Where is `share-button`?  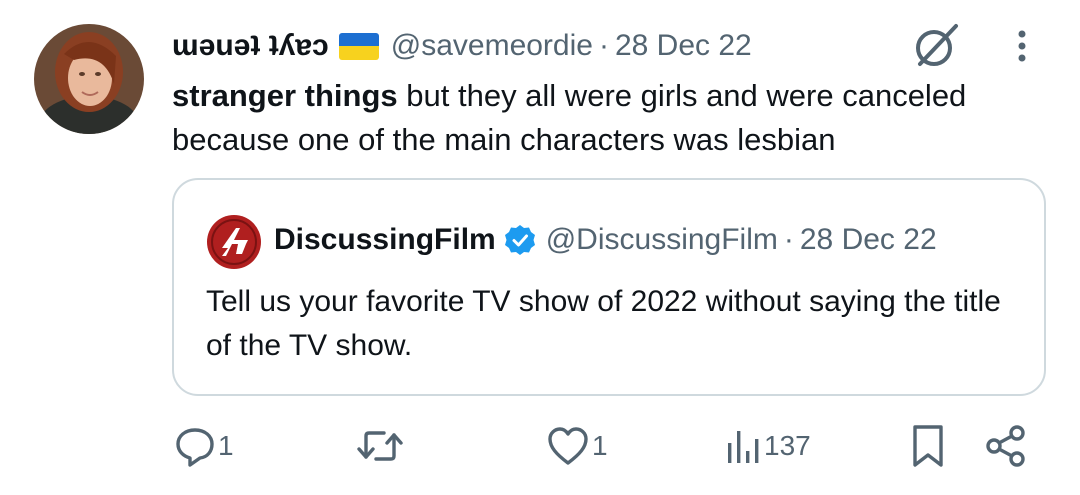
share-button is located at coordinates (1006, 446).